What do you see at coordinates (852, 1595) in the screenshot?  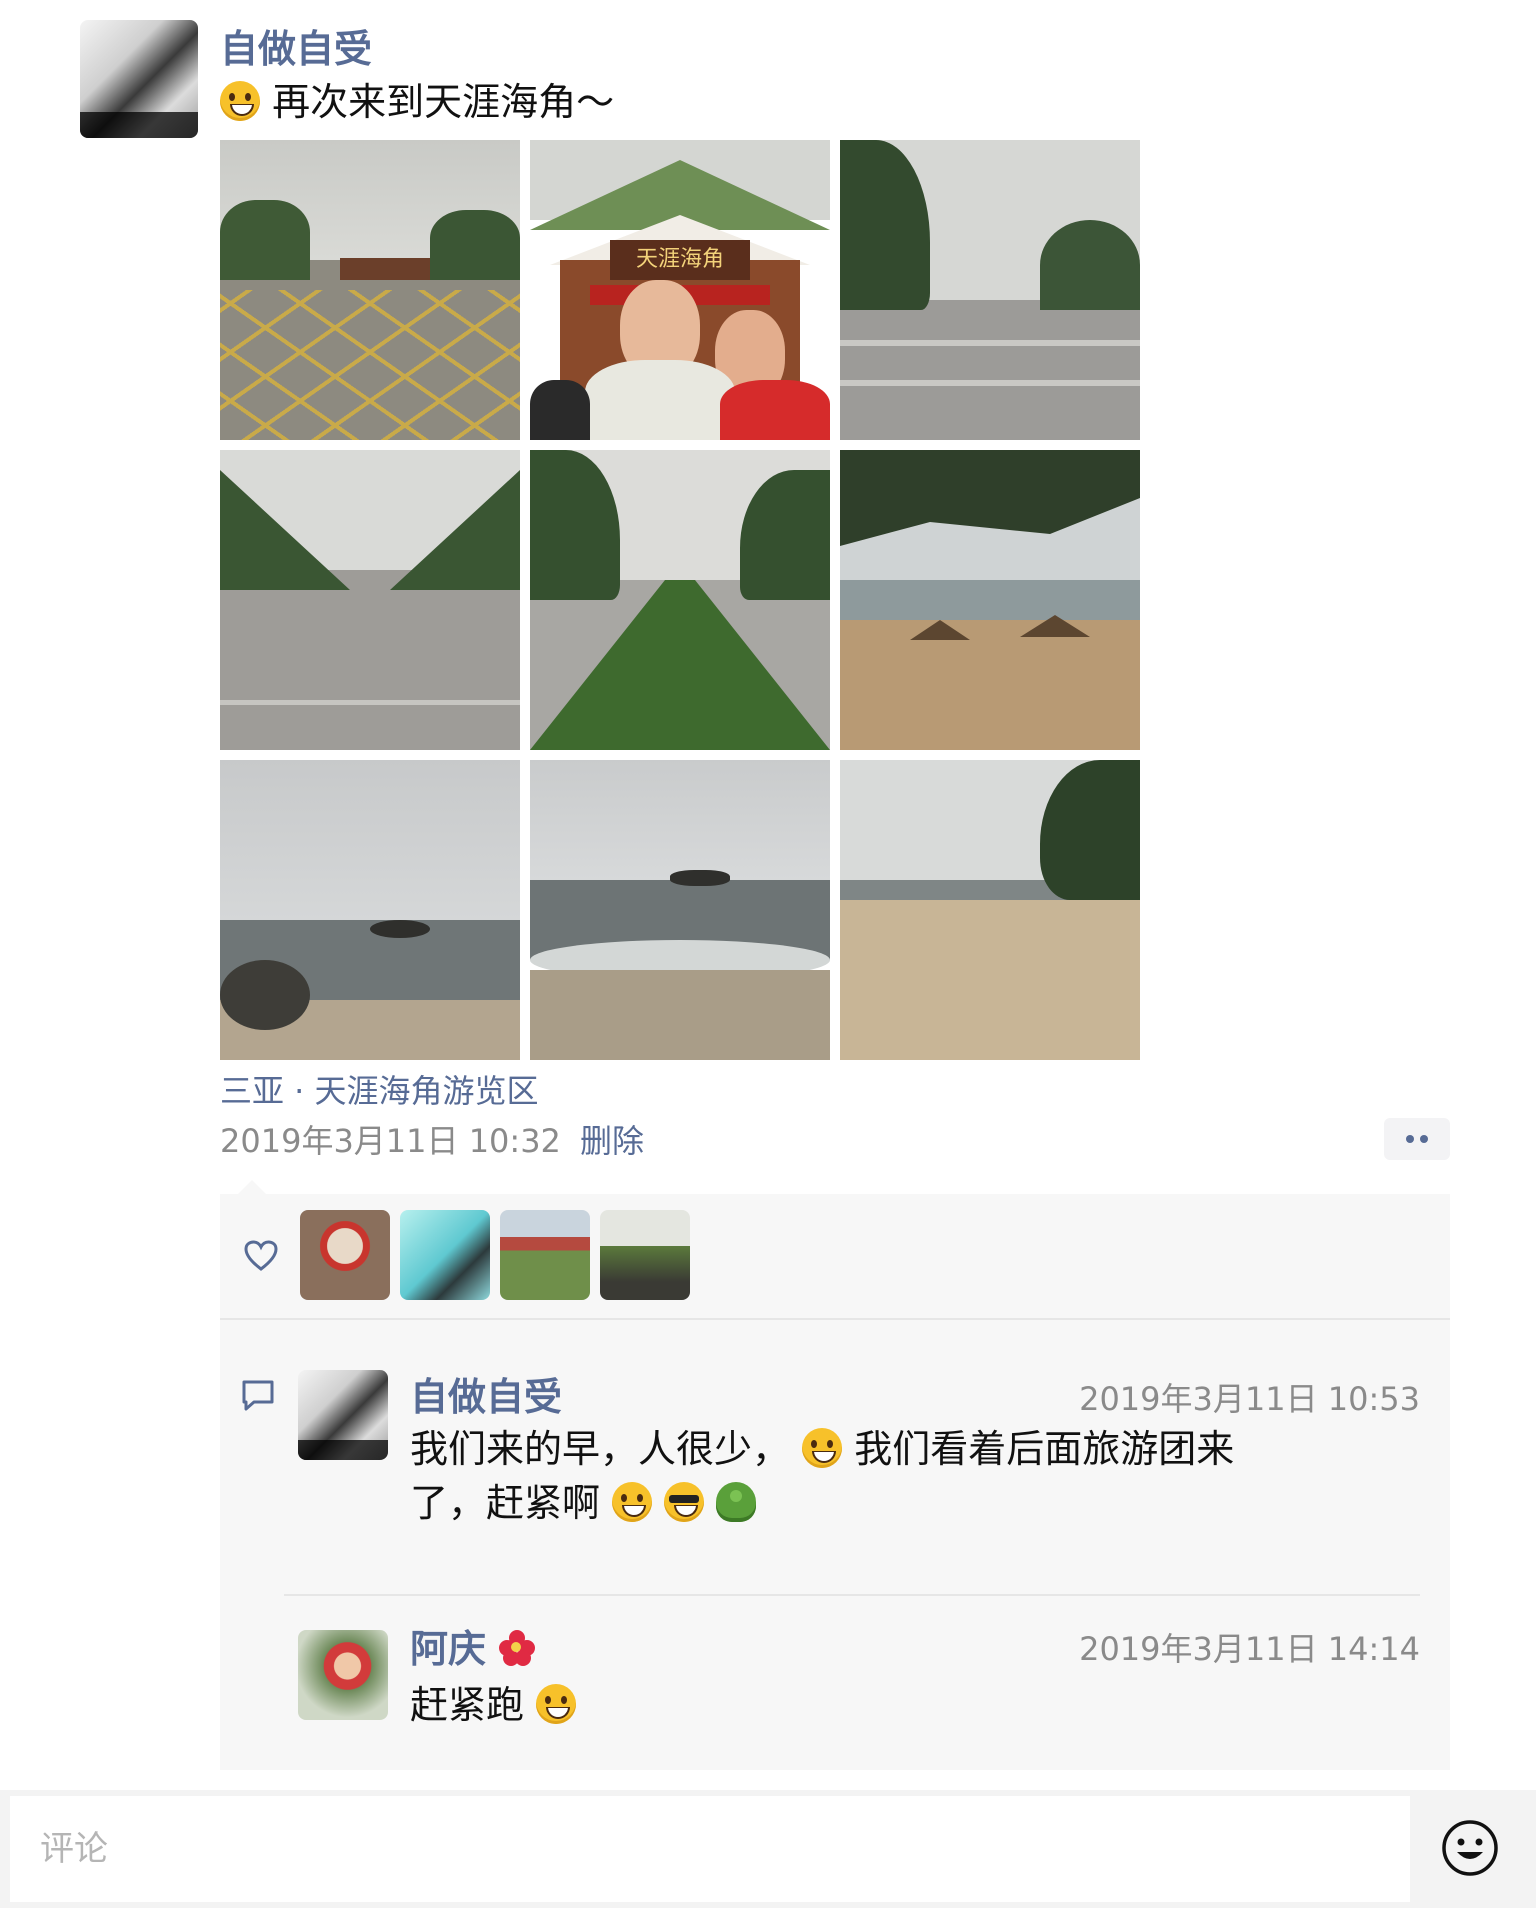 I see `comment-divider` at bounding box center [852, 1595].